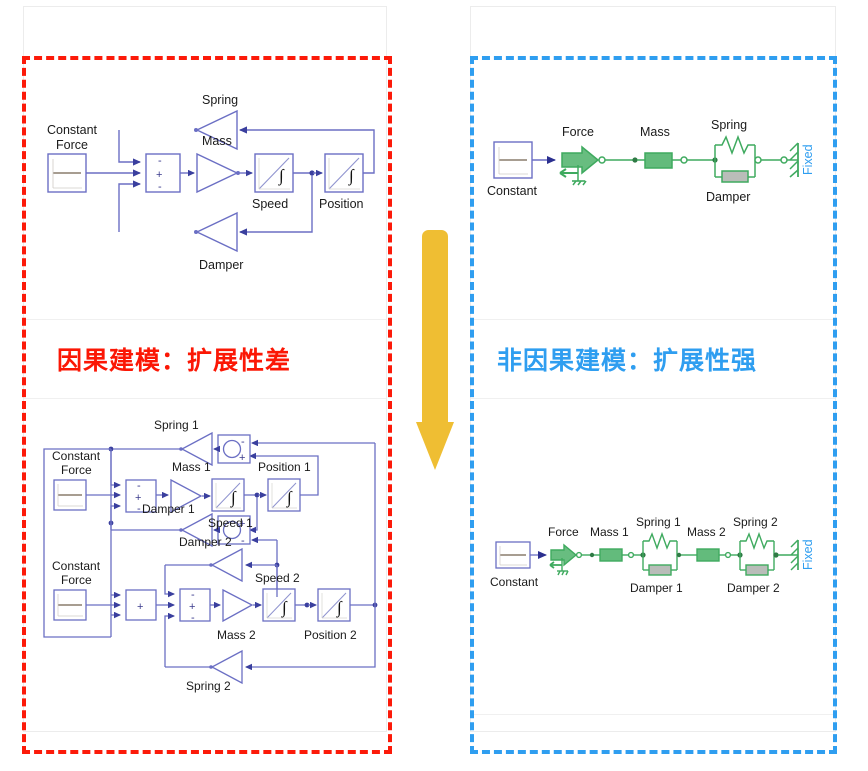 Image resolution: width=868 pixels, height=771 pixels. Describe the element at coordinates (72, 130) in the screenshot. I see `constant-force-label-line1: Constant` at that location.